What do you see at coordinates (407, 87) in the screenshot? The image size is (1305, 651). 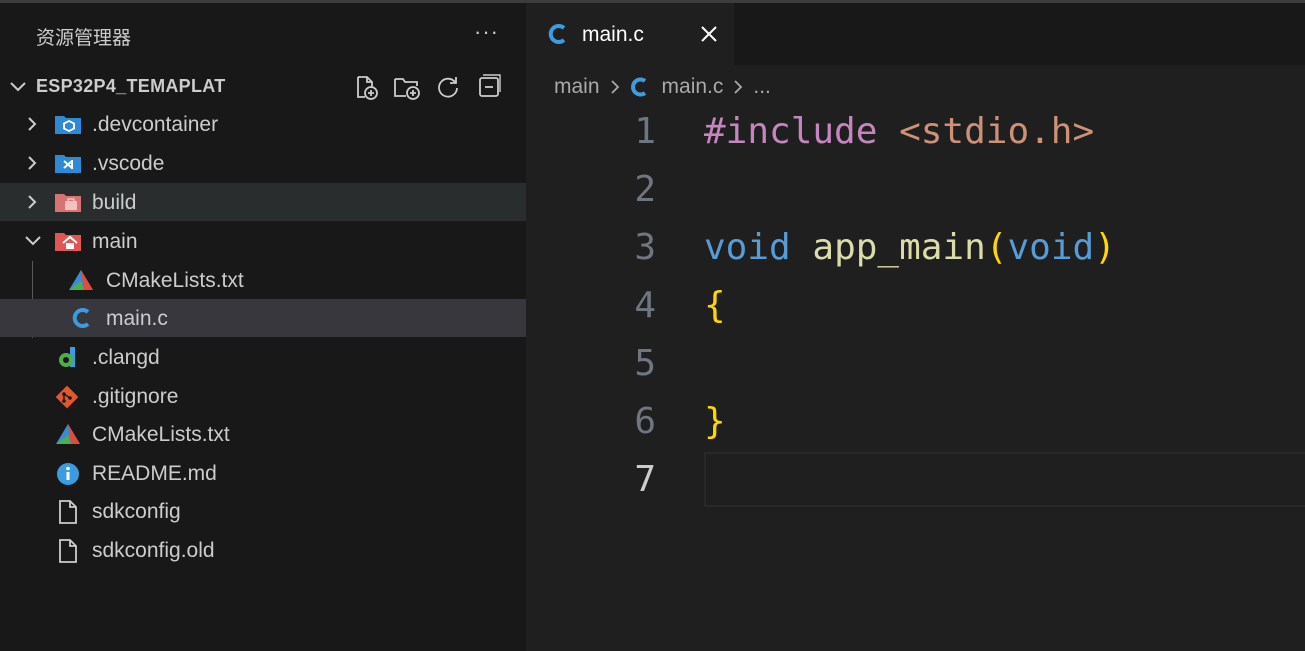 I see `new-folder-icon` at bounding box center [407, 87].